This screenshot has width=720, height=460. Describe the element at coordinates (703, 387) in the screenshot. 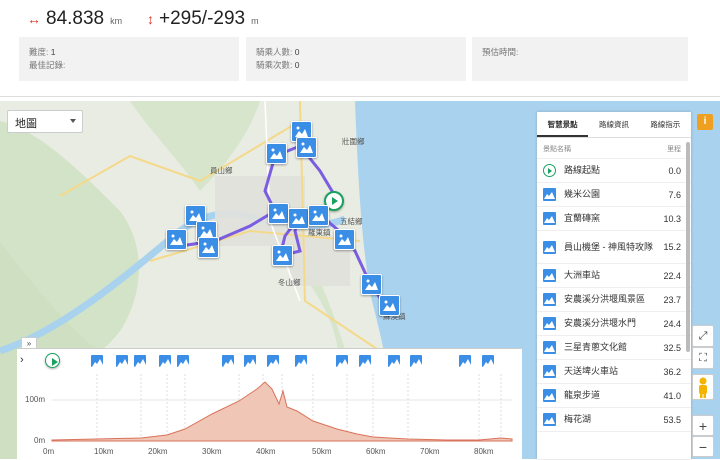

I see `street-view-pegman-icon` at that location.